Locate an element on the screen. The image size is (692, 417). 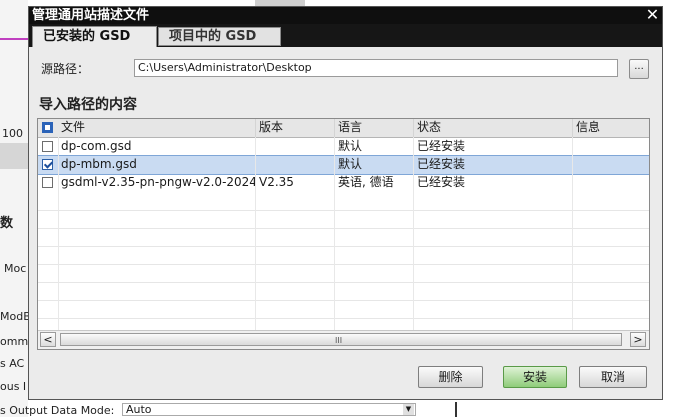
background-toolbar-bar is located at coordinates (14, 156).